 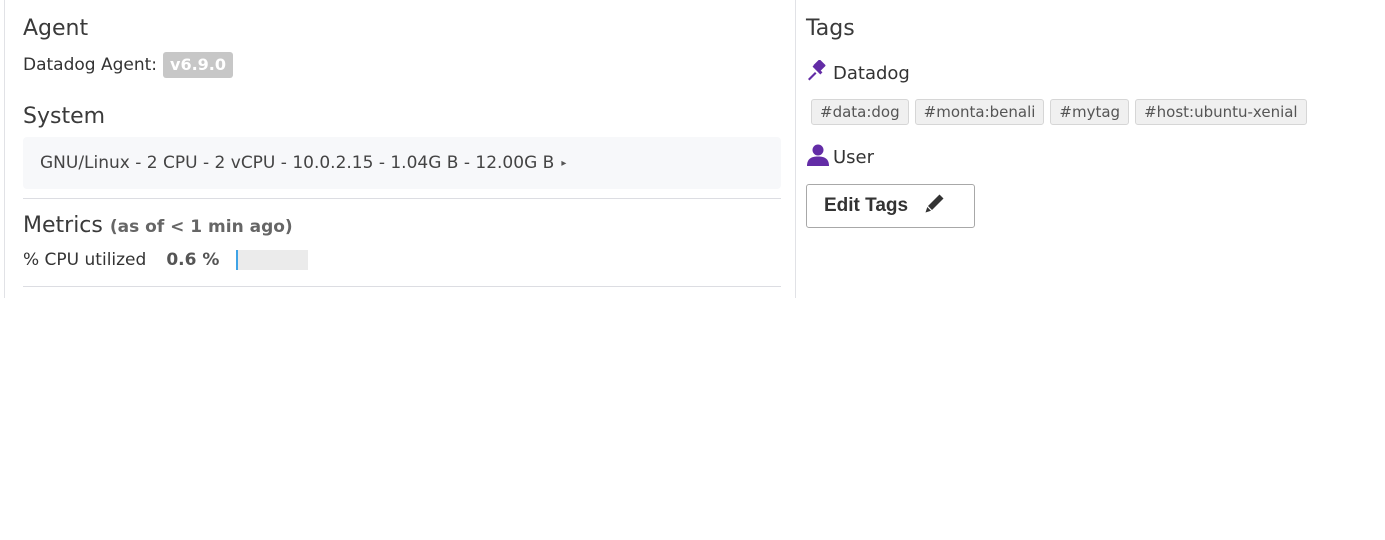 I want to click on tag-source-label: User, so click(x=854, y=157).